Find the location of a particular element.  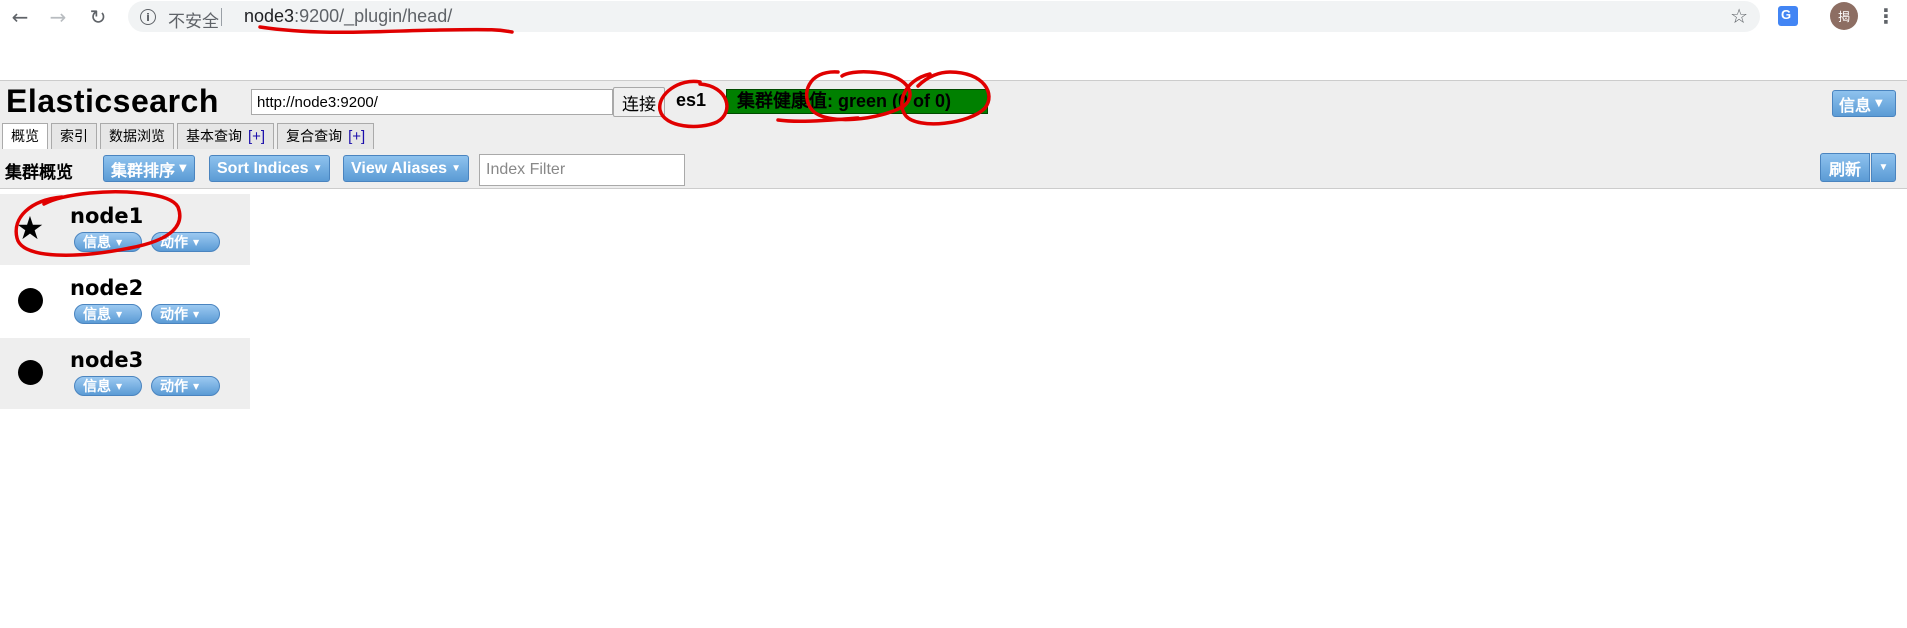

bookmark-star-icon: ☆ is located at coordinates (1739, 16).